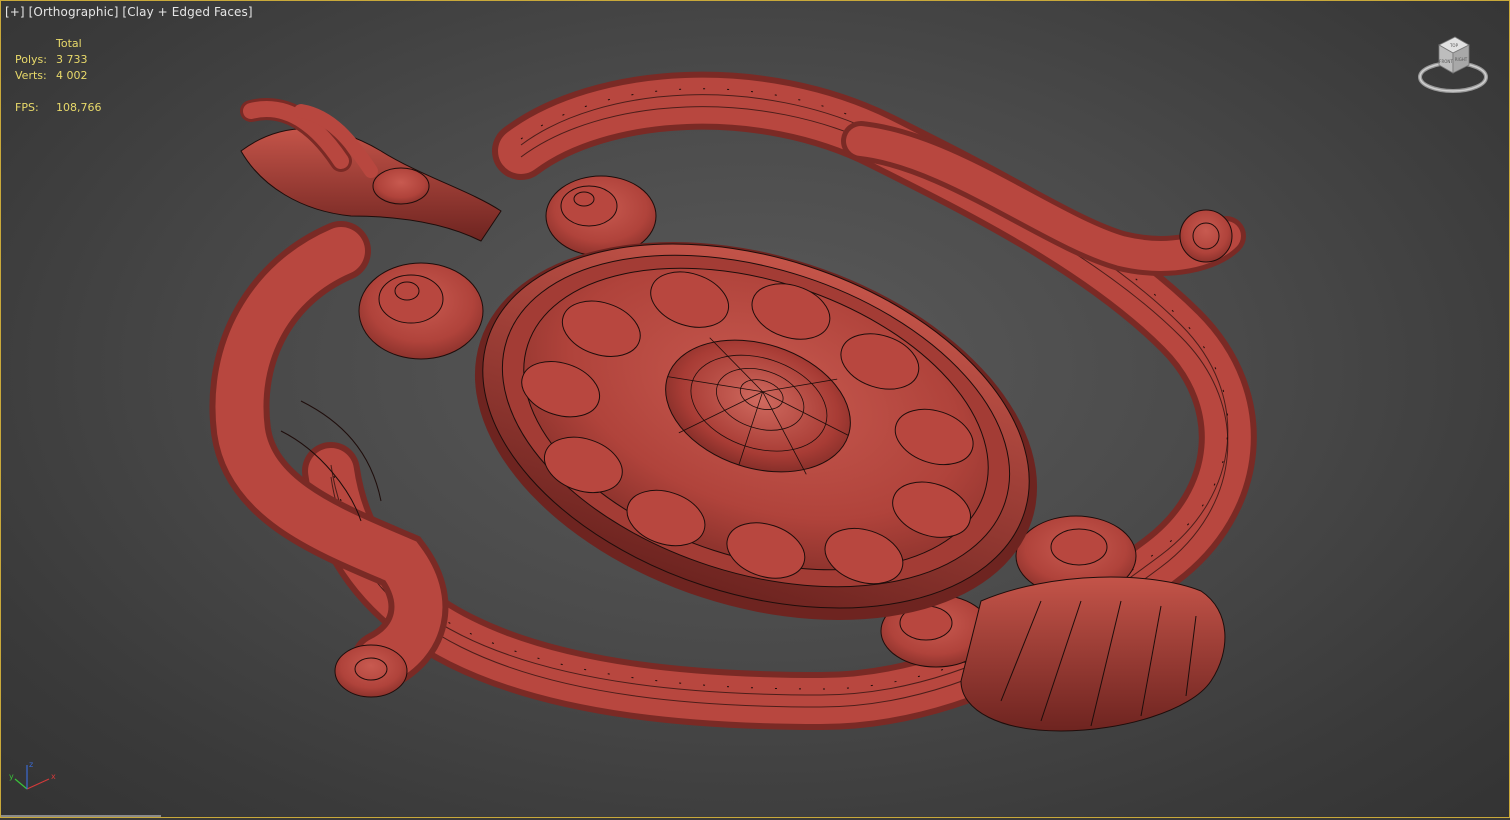 This screenshot has height=820, width=1510. Describe the element at coordinates (74, 12) in the screenshot. I see `viewport-view-menu: [Orthographic]` at that location.